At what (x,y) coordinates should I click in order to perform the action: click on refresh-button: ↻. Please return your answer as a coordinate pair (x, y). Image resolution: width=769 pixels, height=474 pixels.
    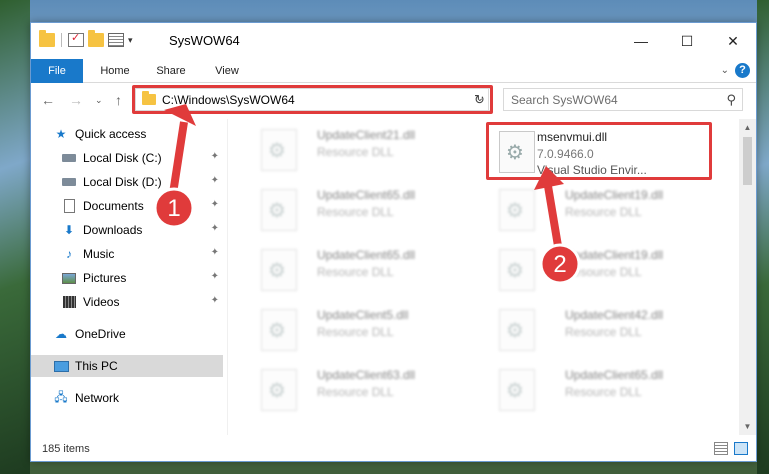
    Looking at the image, I should click on (480, 99).